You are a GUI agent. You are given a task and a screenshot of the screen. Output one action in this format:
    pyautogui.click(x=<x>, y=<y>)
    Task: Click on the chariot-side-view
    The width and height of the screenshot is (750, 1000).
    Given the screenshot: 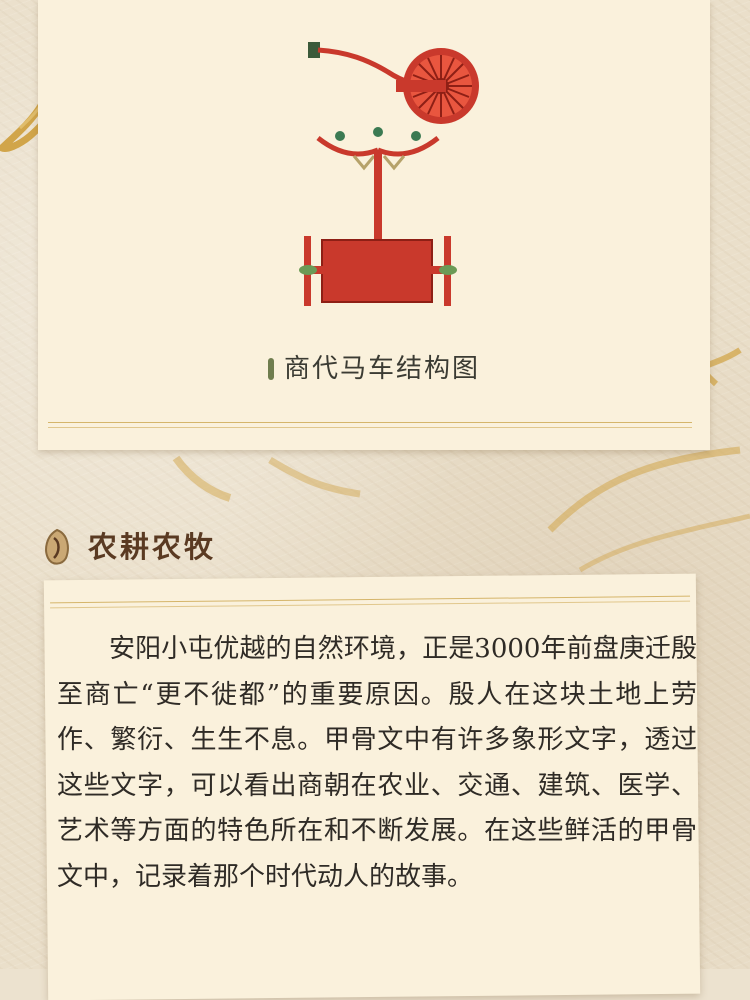 What is the action you would take?
    pyautogui.click(x=393, y=83)
    